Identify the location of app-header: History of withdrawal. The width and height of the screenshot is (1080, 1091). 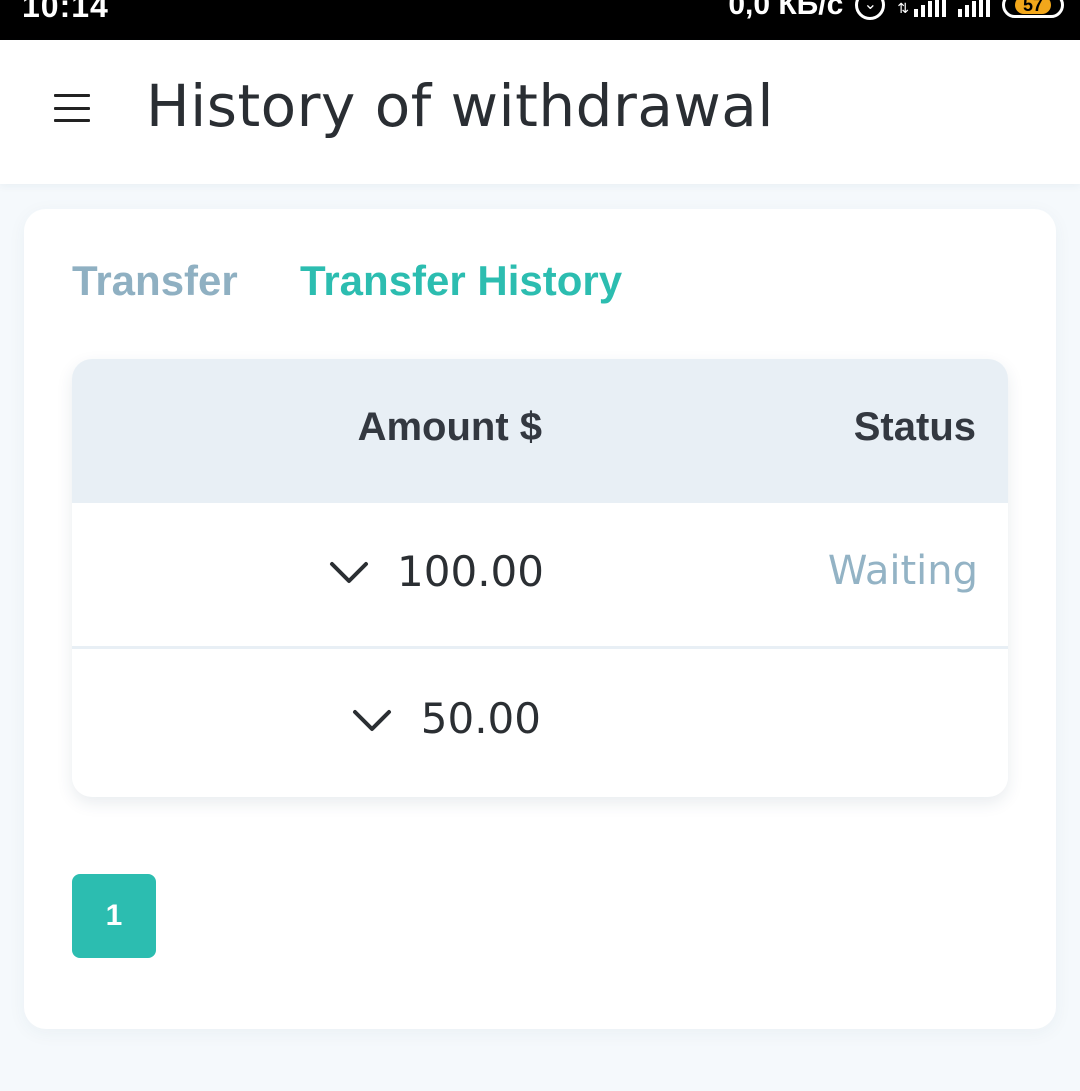
(540, 112).